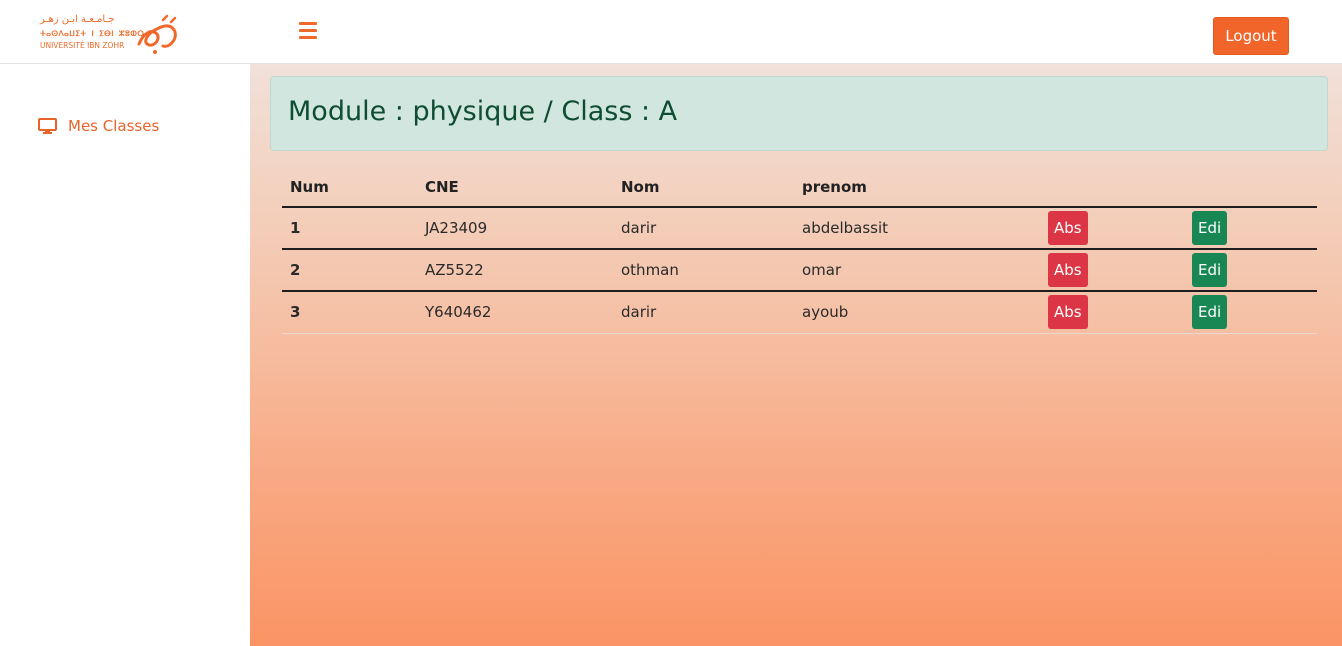  What do you see at coordinates (703, 270) in the screenshot?
I see `cell-nom: othman` at bounding box center [703, 270].